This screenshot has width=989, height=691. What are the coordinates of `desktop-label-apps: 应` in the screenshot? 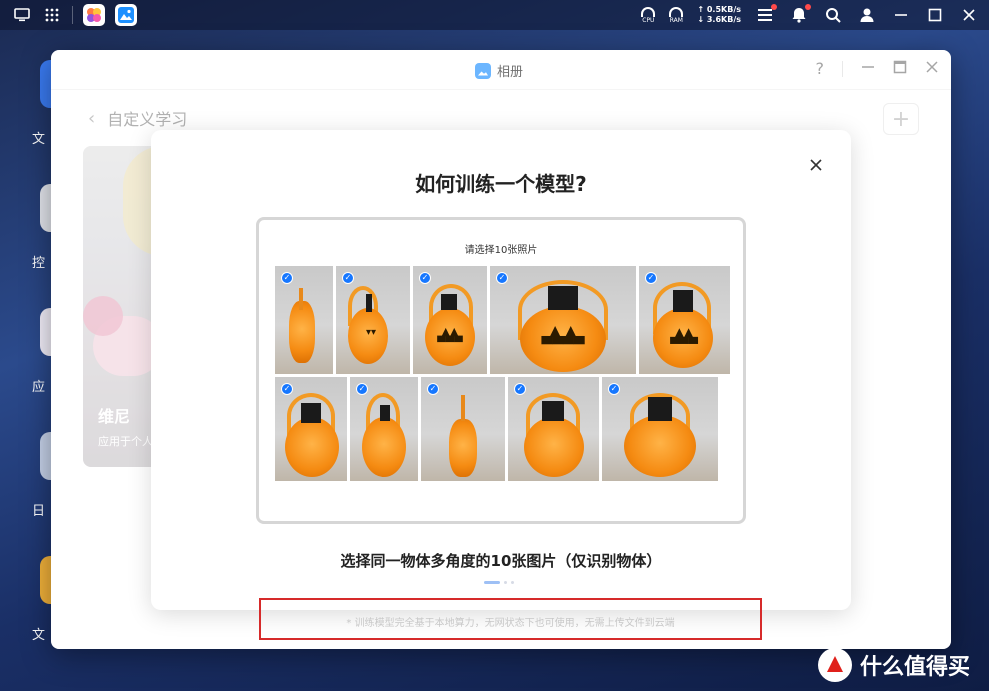 It's located at (39, 387).